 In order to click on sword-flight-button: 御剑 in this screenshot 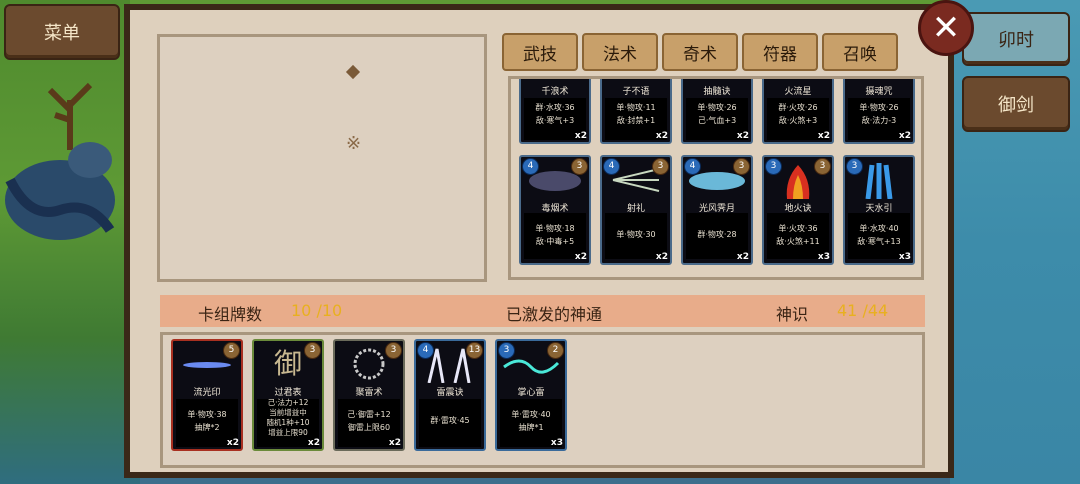, I will do `click(1016, 104)`.